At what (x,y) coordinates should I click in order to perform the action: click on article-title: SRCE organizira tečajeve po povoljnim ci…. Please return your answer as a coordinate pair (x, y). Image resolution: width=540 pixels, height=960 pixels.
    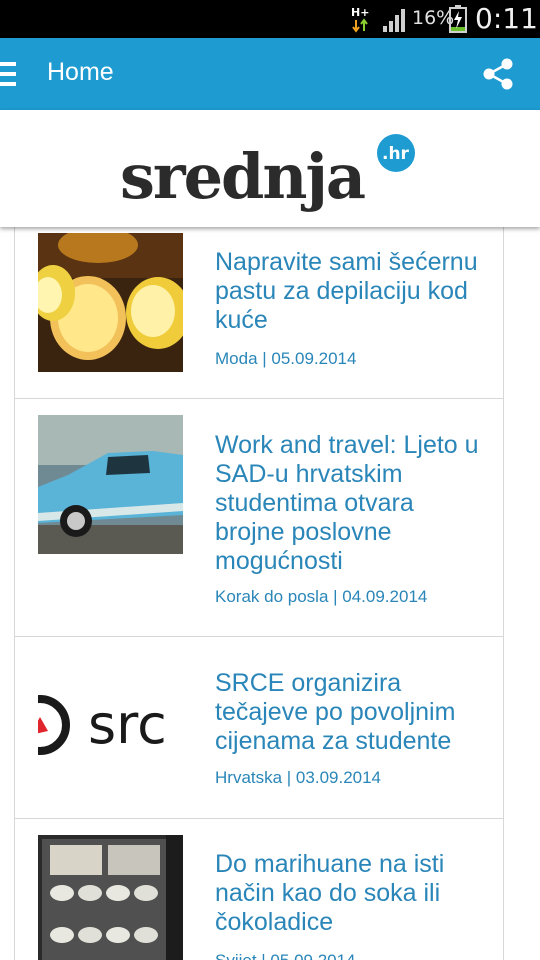
    Looking at the image, I should click on (352, 712).